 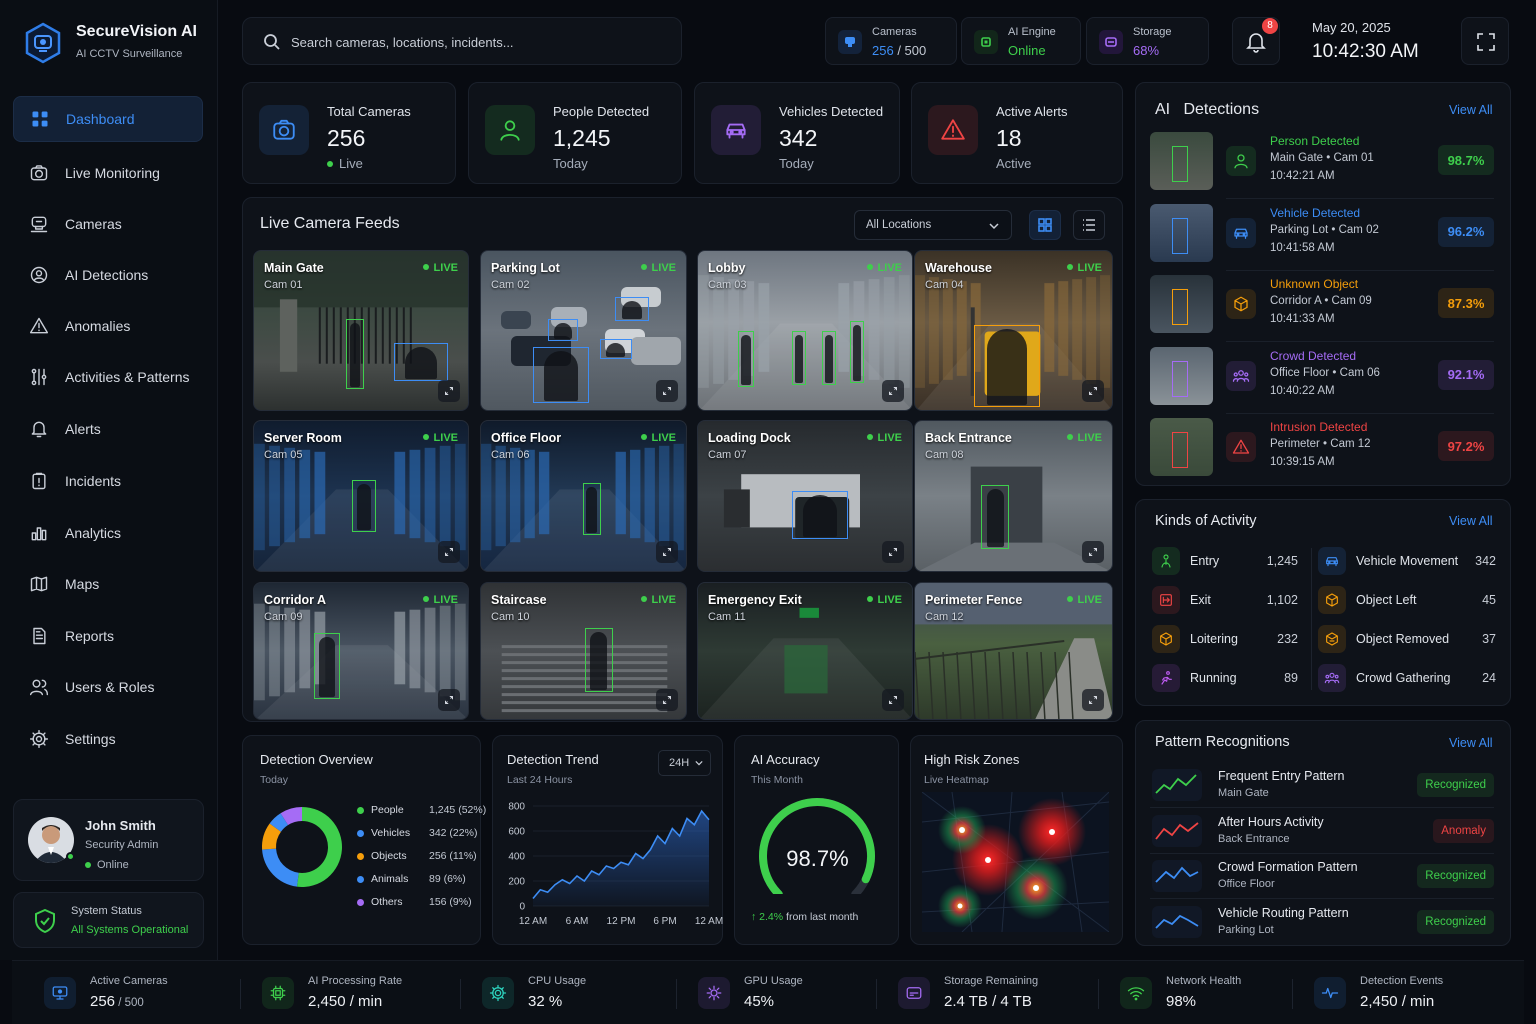 What do you see at coordinates (361, 496) in the screenshot?
I see `camera-tile-cam-05: Server Room Cam 05 LIVE` at bounding box center [361, 496].